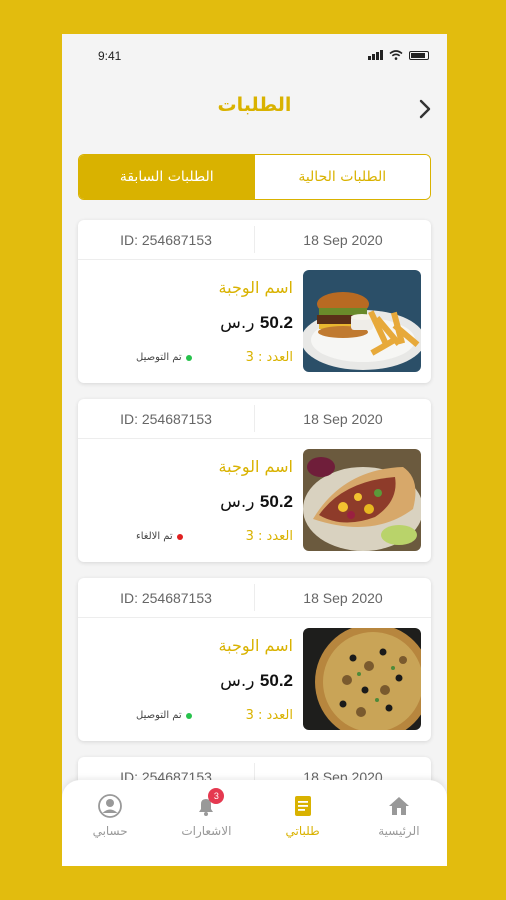  What do you see at coordinates (398, 806) in the screenshot?
I see `home-icon` at bounding box center [398, 806].